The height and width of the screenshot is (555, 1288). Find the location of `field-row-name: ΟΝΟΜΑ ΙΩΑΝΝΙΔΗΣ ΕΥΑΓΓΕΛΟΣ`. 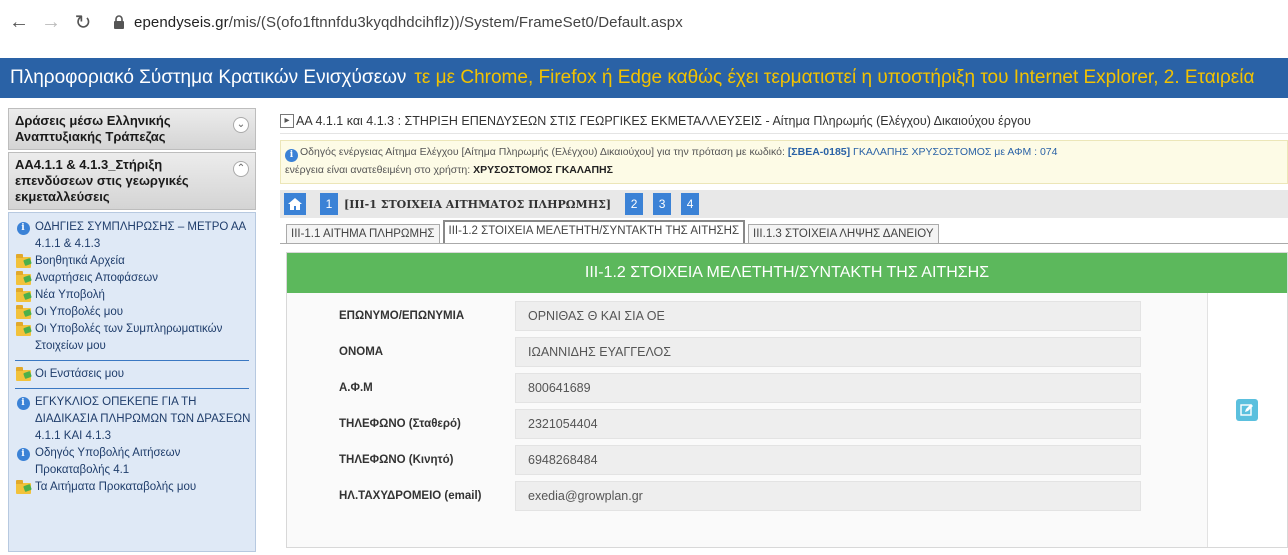

field-row-name: ΟΝΟΜΑ ΙΩΑΝΝΙΔΗΣ ΕΥΑΓΓΕΛΟΣ is located at coordinates (747, 352).